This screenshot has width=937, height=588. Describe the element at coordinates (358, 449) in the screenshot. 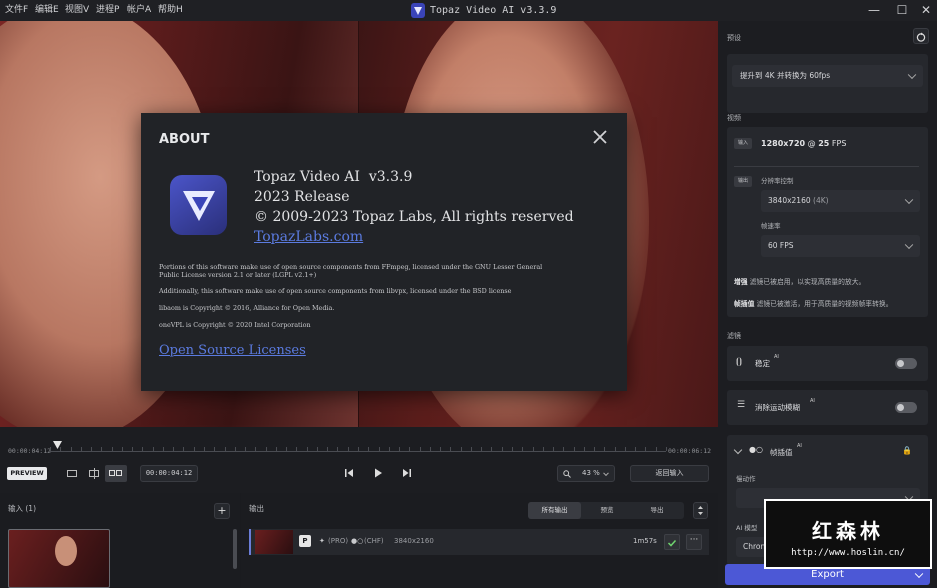

I see `timeline-track` at that location.